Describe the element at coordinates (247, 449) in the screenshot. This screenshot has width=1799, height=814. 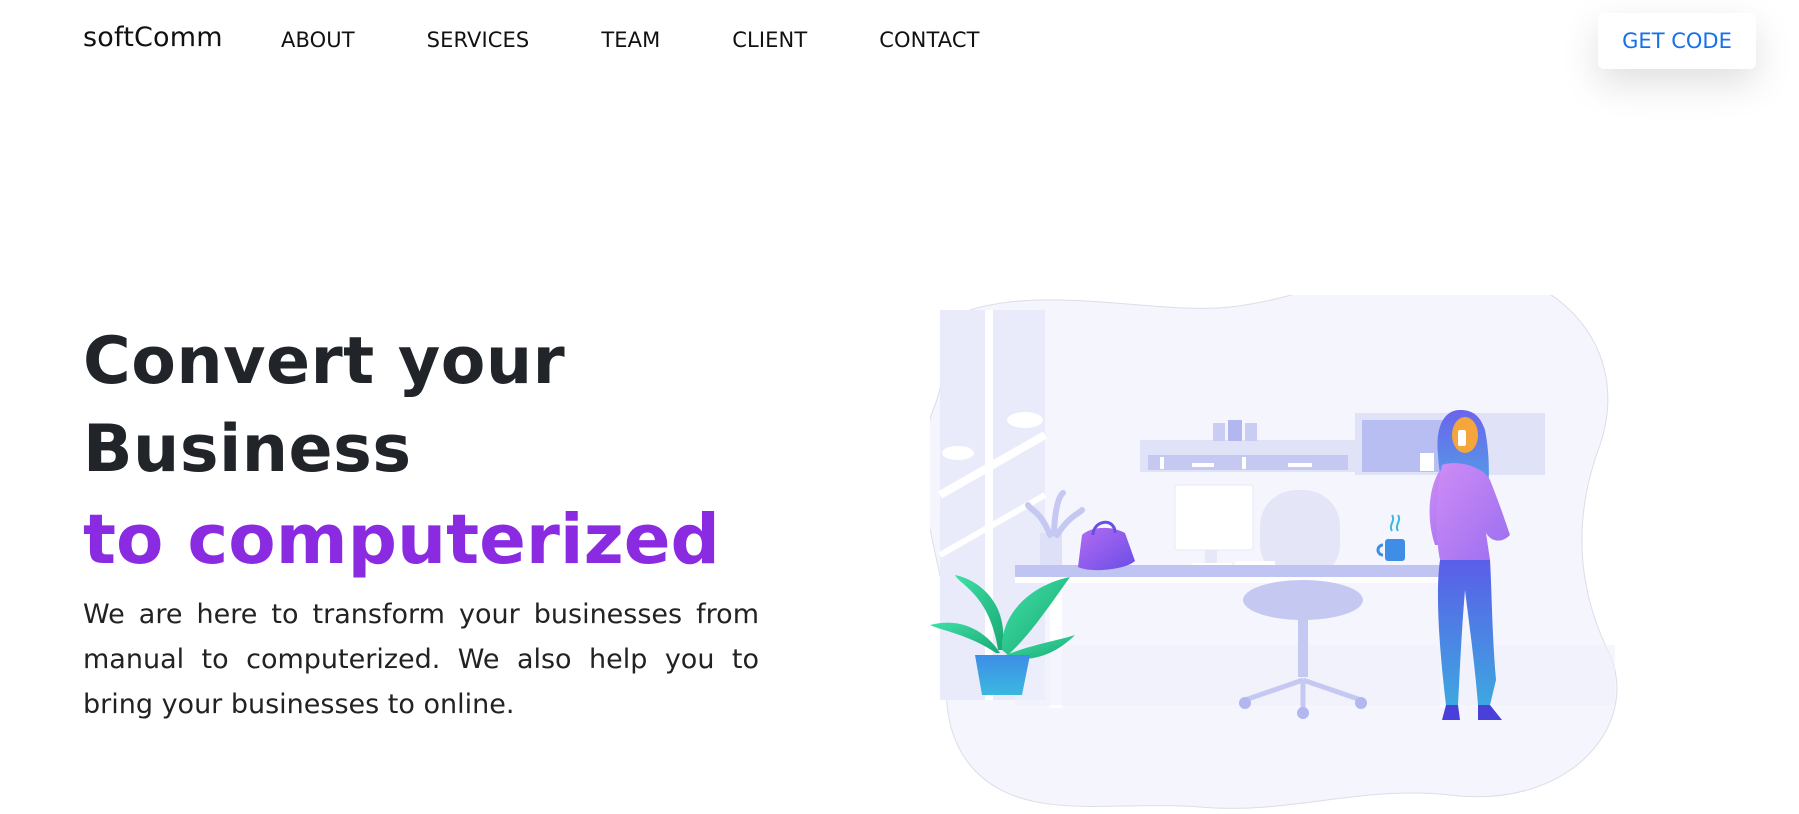
I see `hero-headline-line2: Business` at that location.